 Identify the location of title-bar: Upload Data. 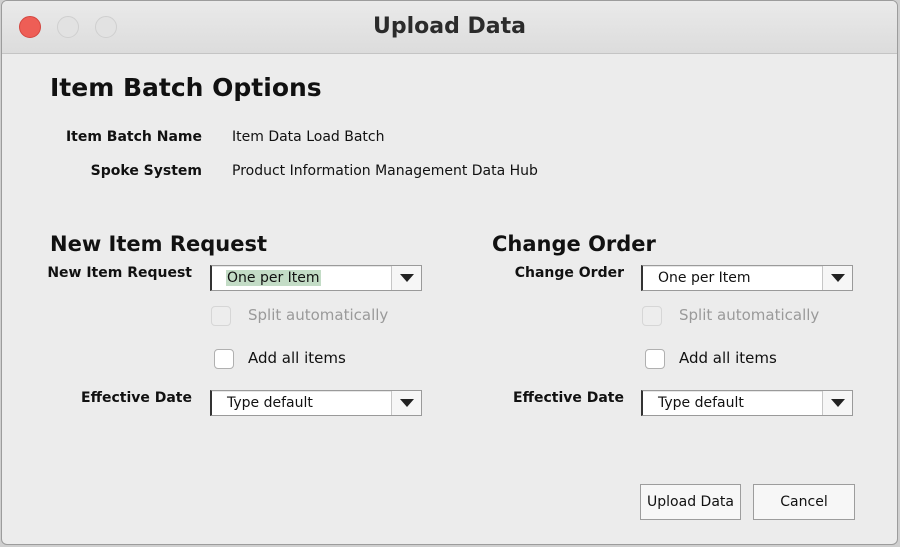
(449, 27).